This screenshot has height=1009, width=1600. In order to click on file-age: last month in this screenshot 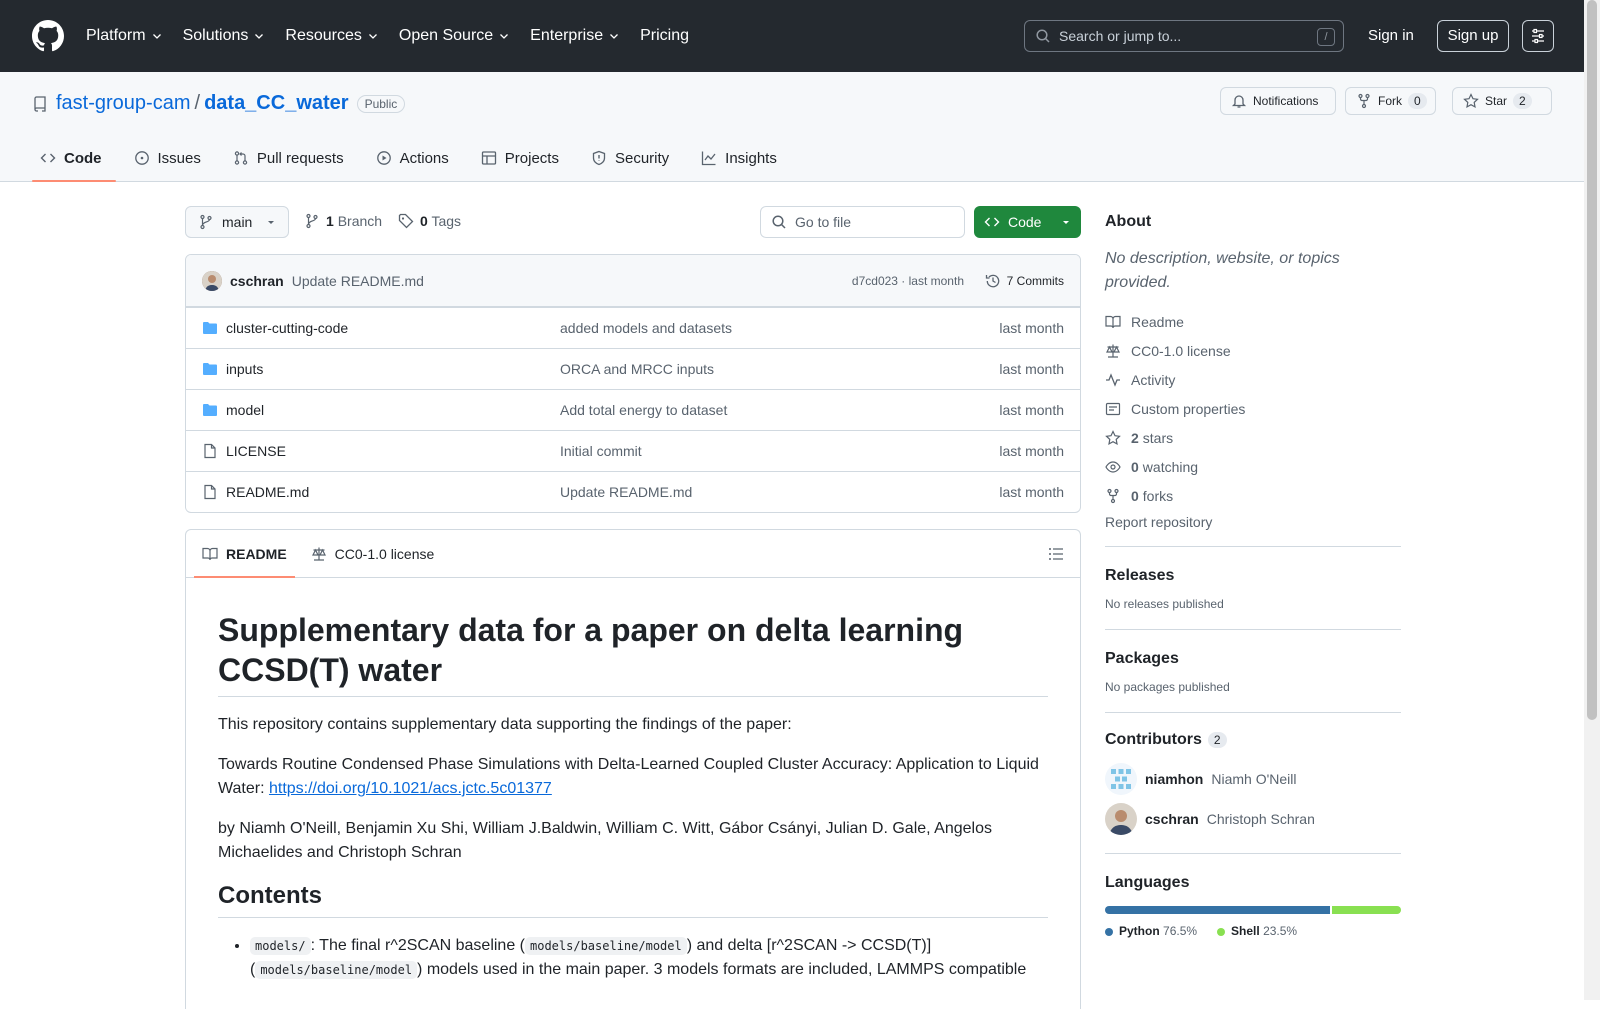, I will do `click(1031, 369)`.